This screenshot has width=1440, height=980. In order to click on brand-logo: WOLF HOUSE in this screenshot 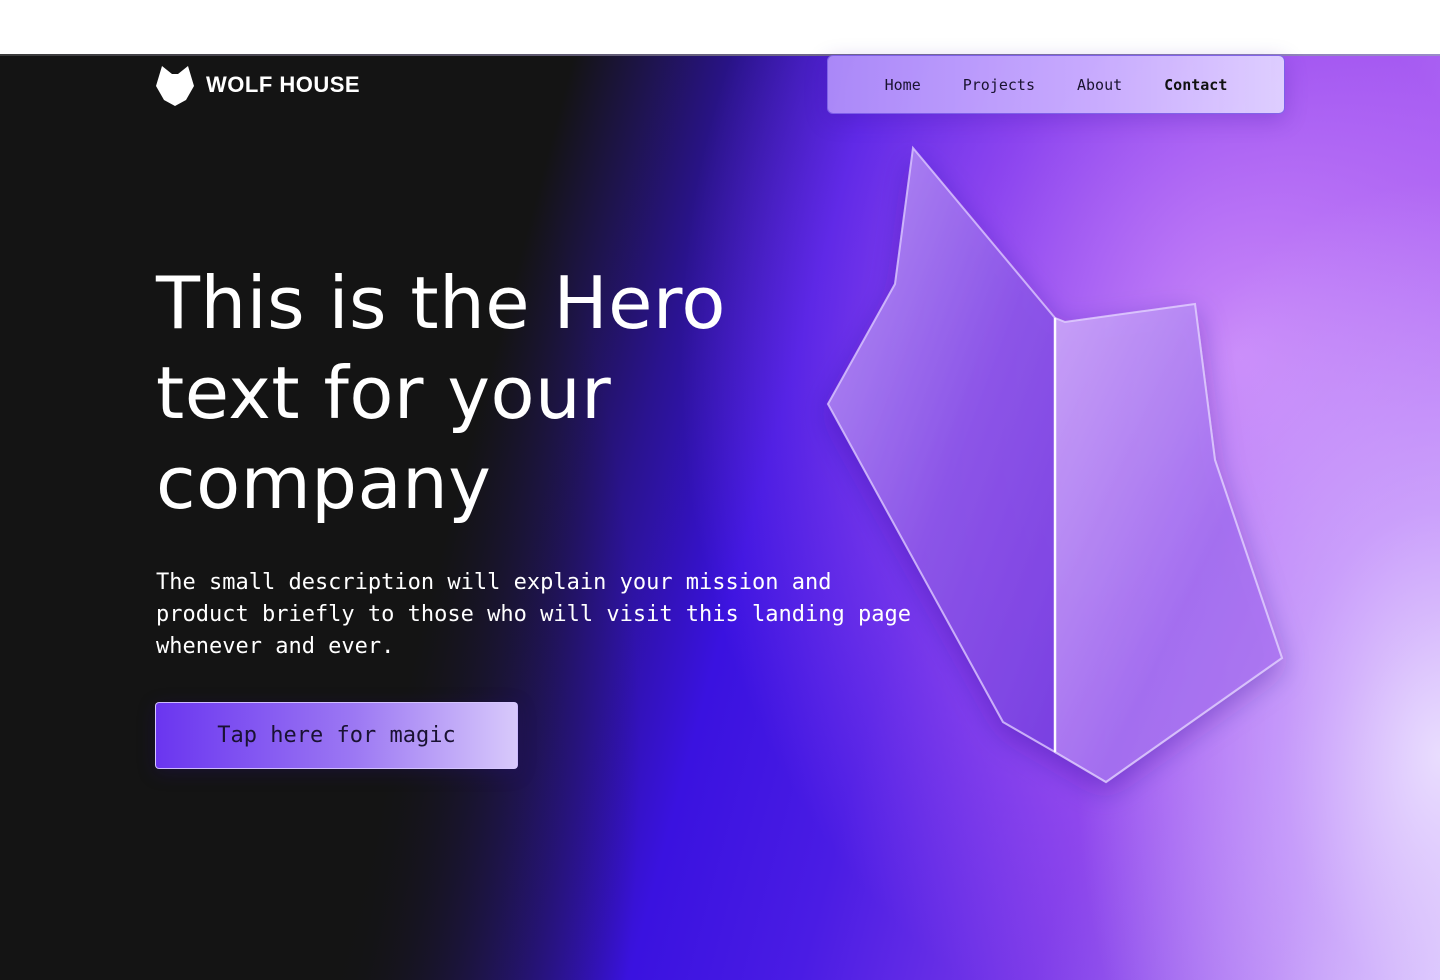, I will do `click(258, 85)`.